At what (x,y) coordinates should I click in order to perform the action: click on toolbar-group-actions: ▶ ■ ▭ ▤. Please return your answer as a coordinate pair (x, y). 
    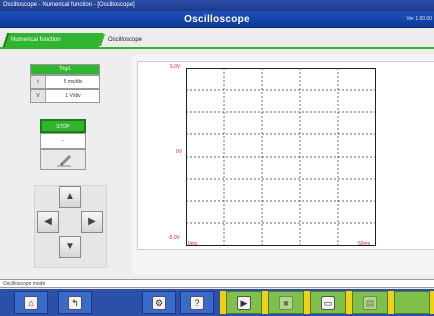
    Looking at the image, I should click on (327, 302).